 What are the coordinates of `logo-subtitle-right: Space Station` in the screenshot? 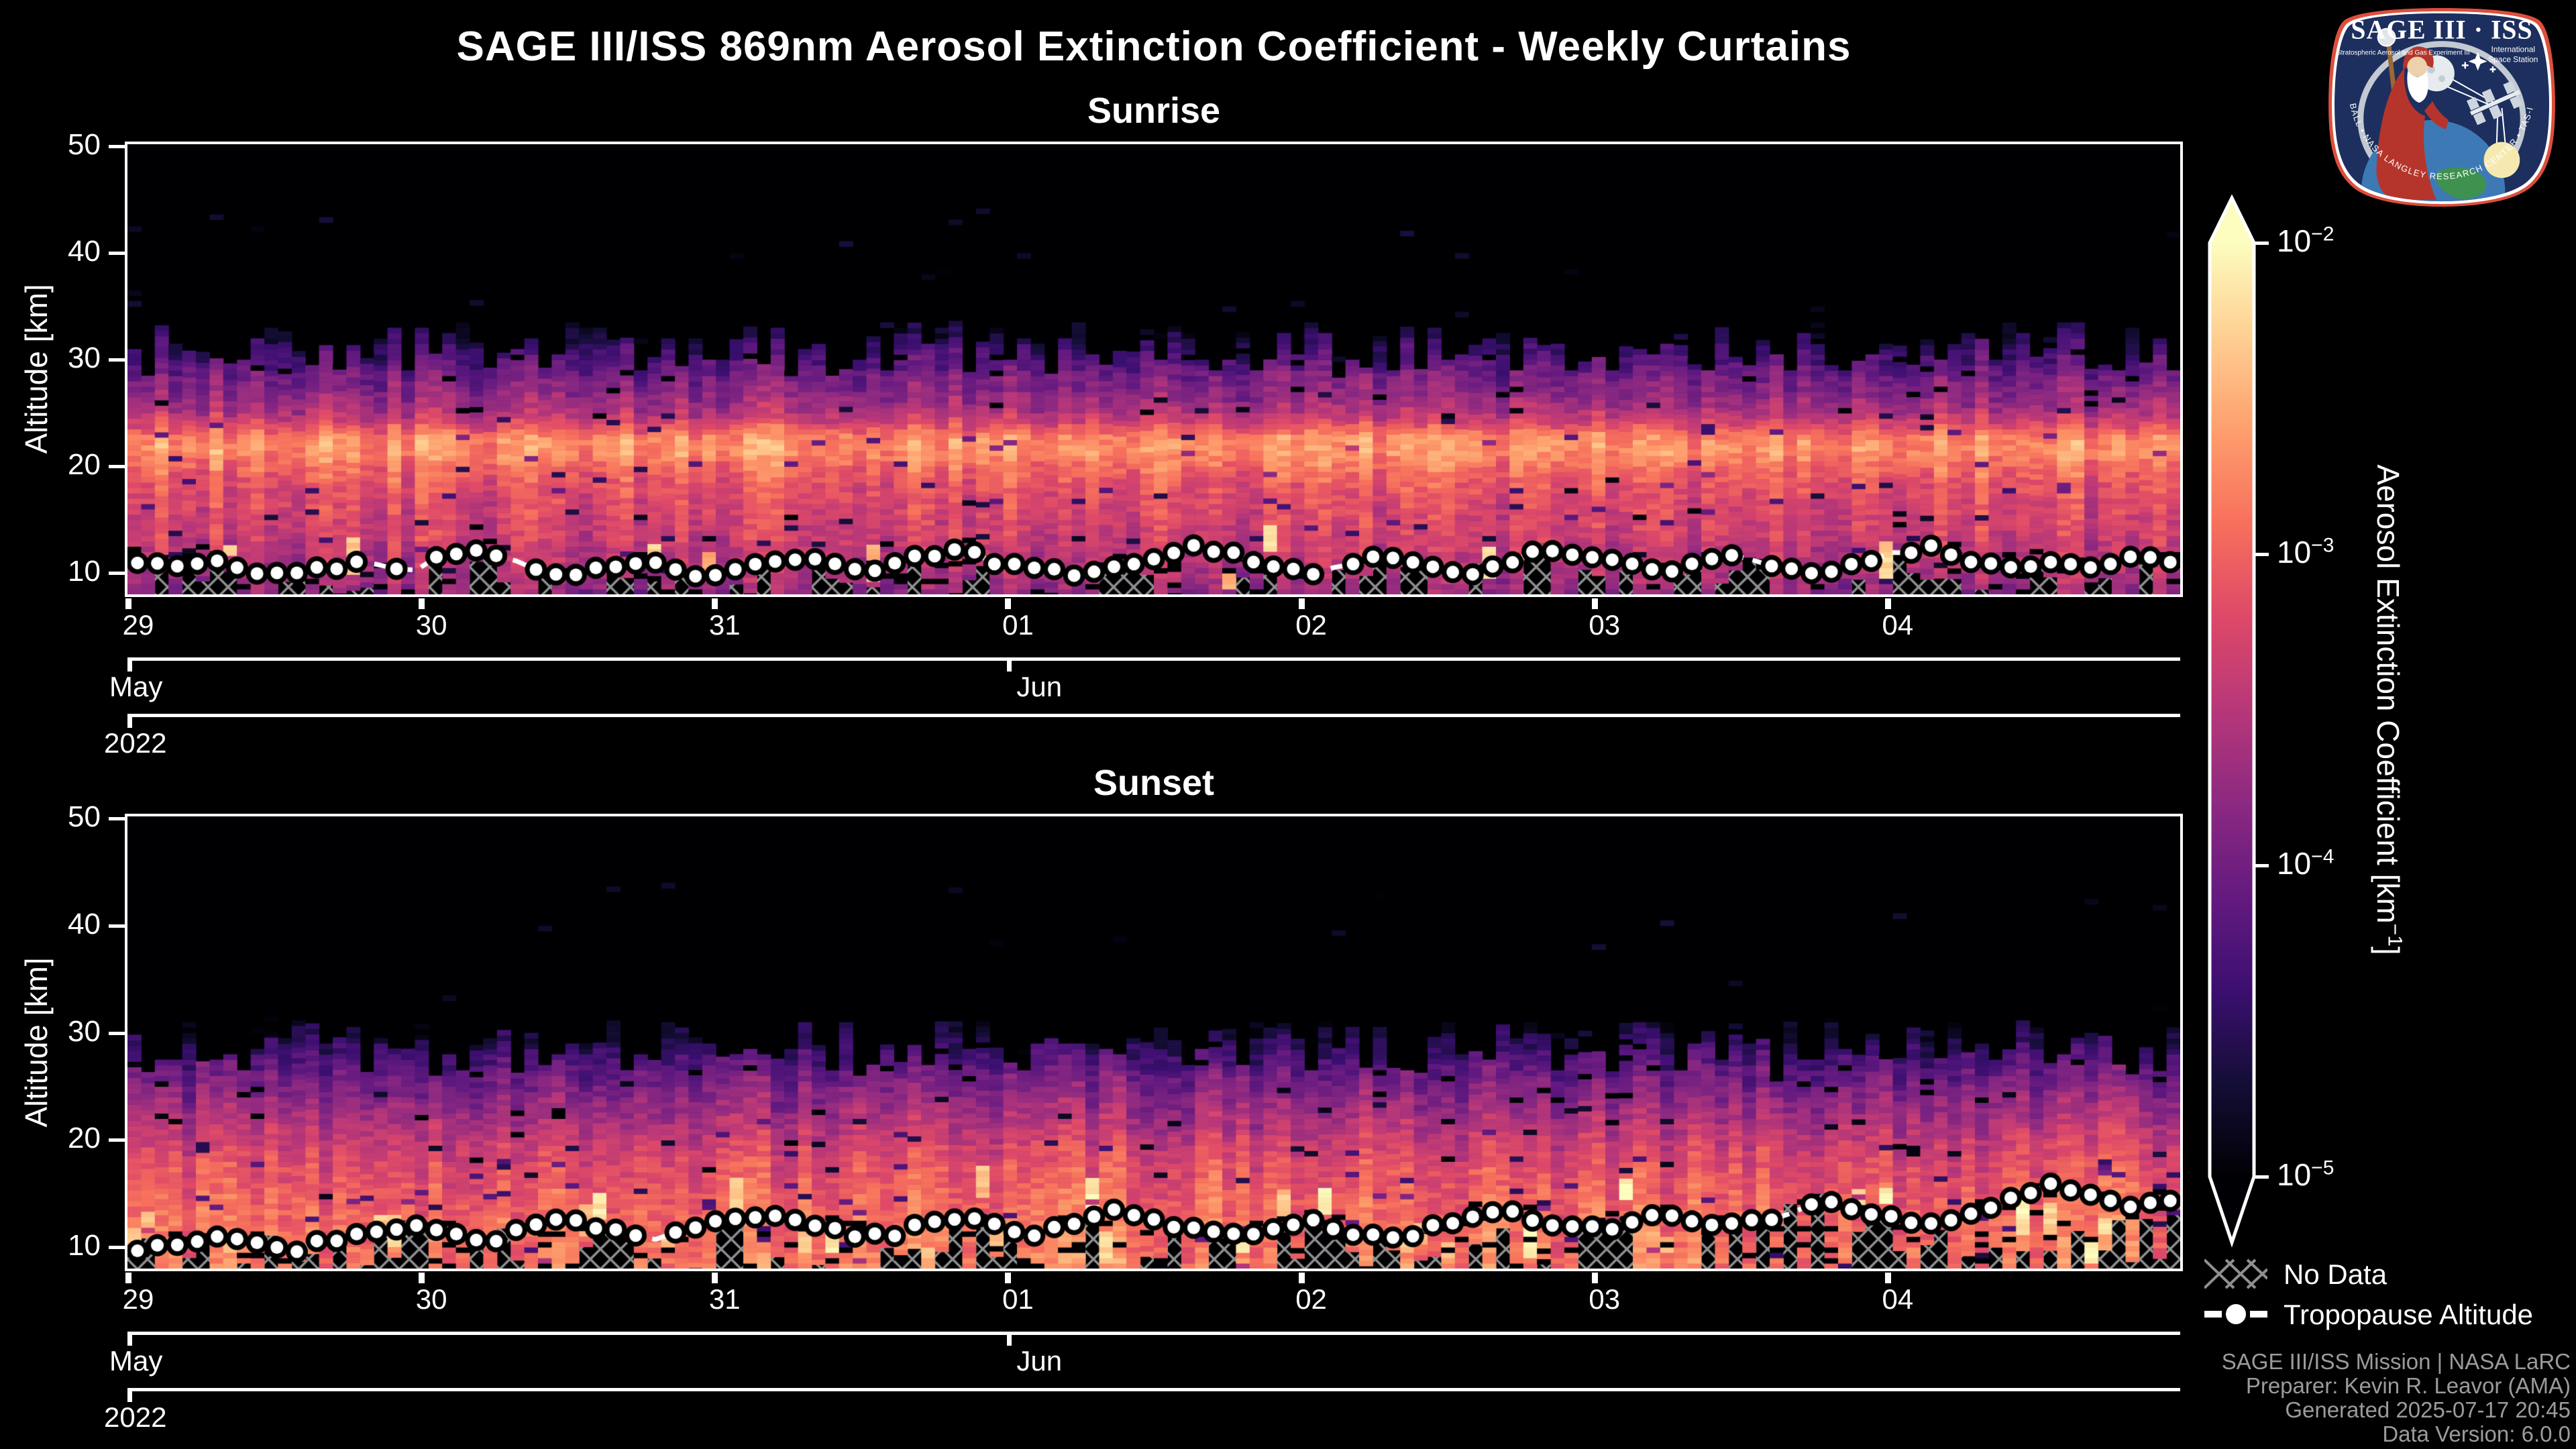 It's located at (2513, 59).